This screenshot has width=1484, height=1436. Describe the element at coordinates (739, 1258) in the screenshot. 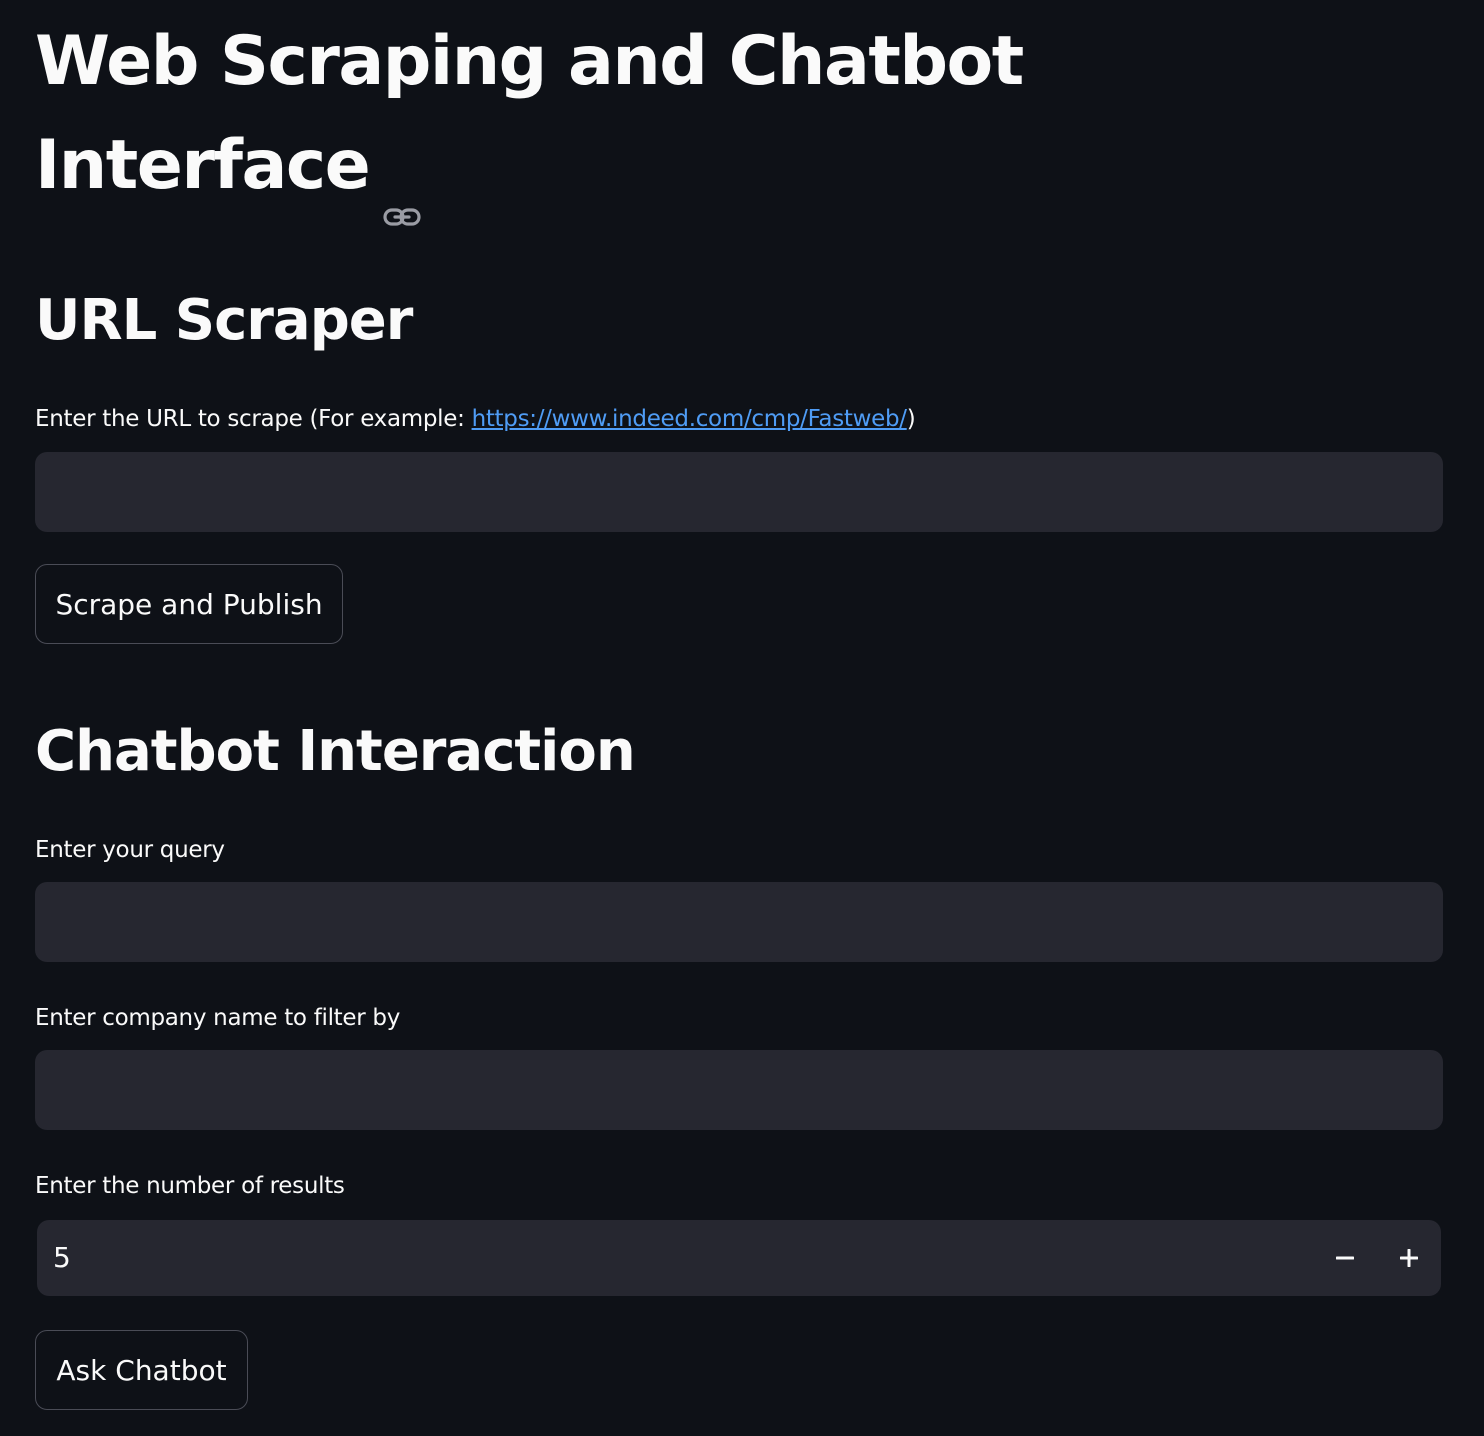

I see `results-count-stepper: 5` at that location.